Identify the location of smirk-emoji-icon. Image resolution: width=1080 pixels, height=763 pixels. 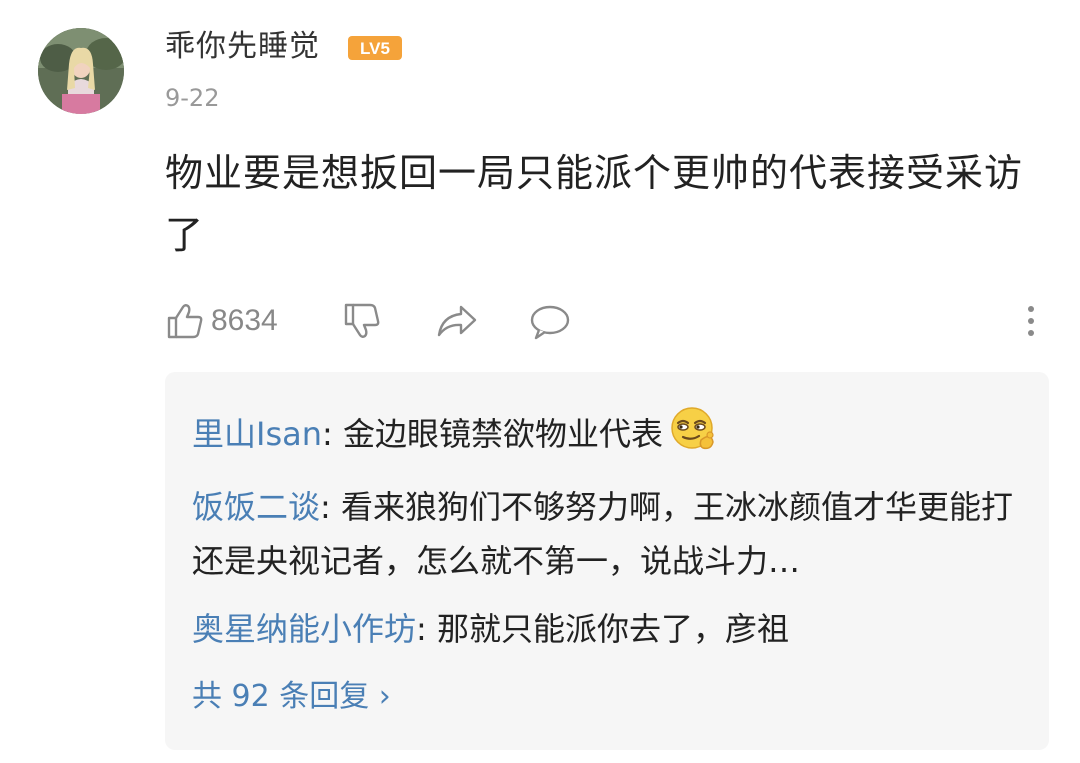
(694, 436).